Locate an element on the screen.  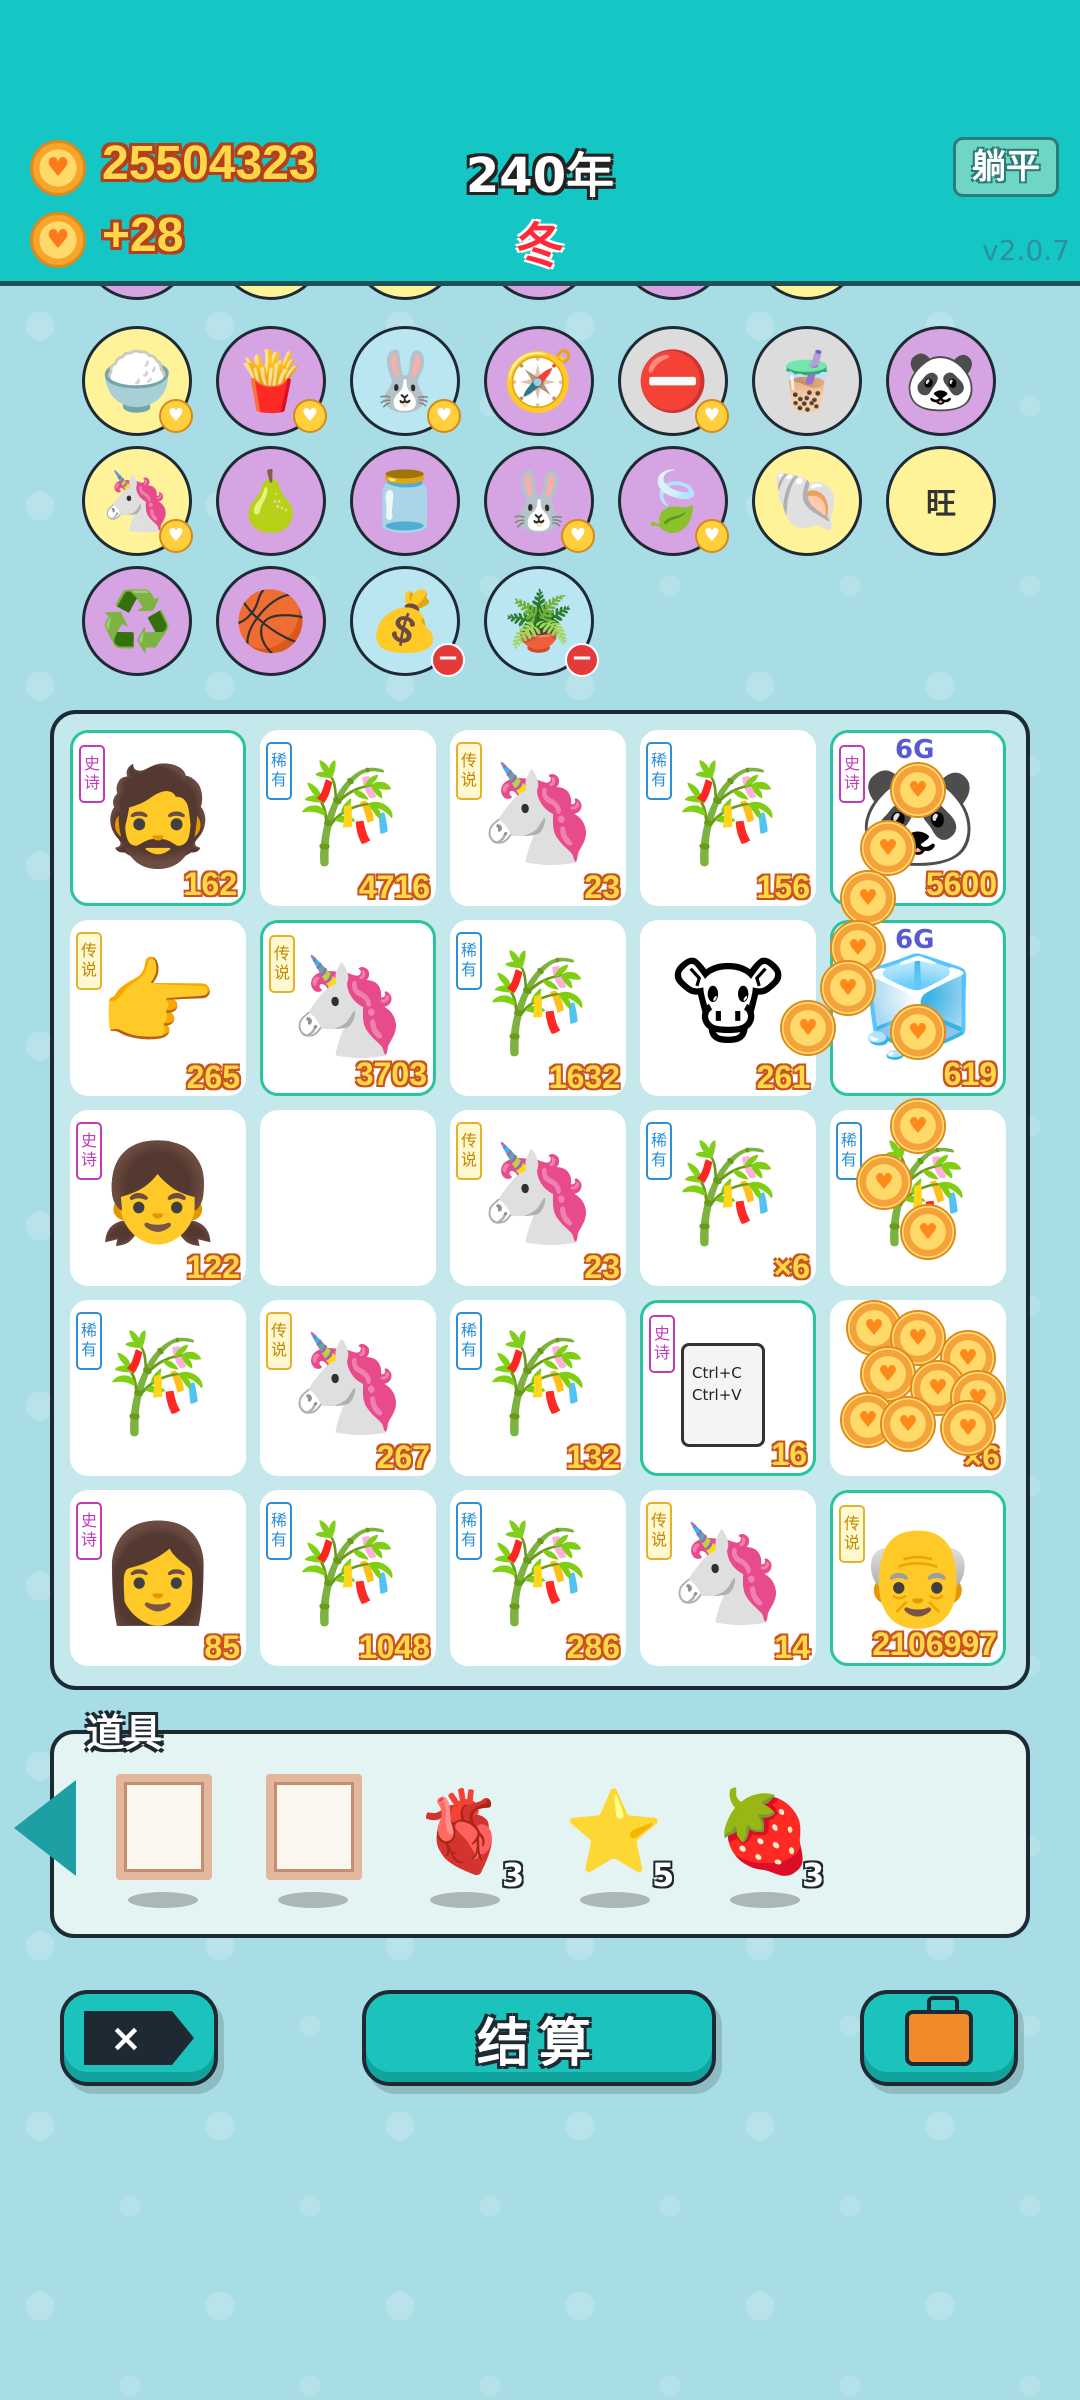
tile: 传说 👴 2106997 is located at coordinates (918, 1578).